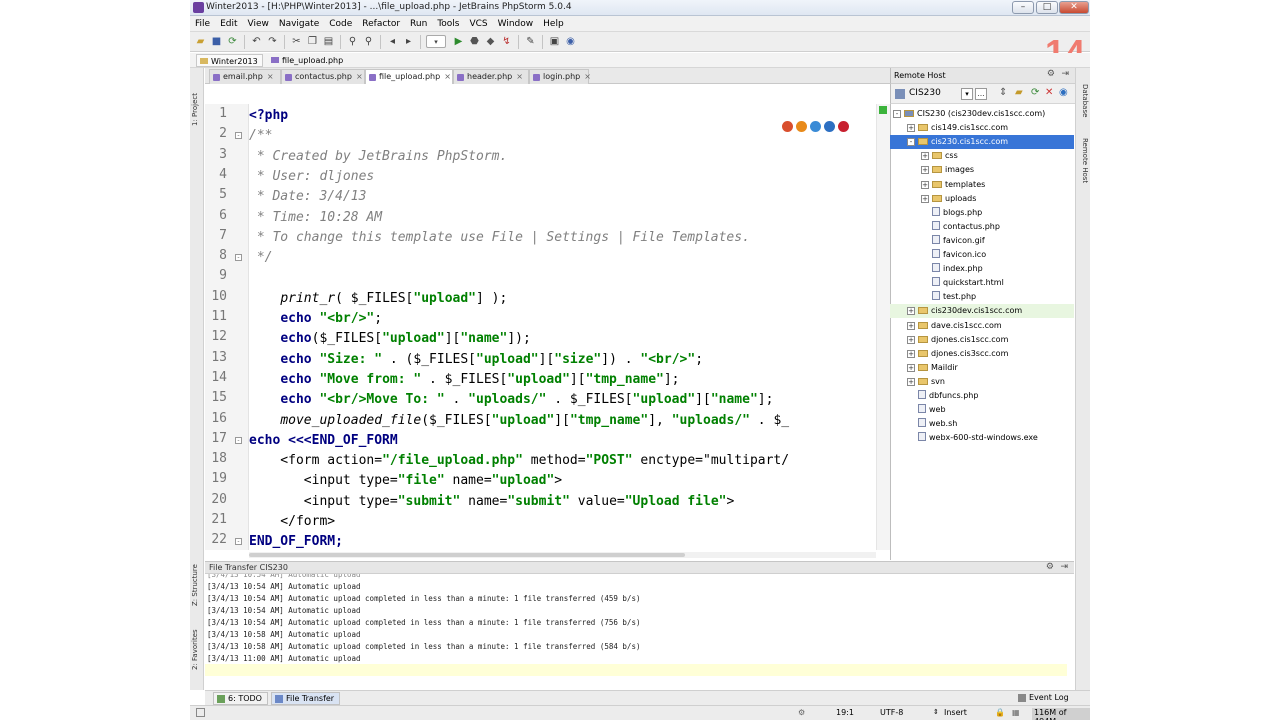 The image size is (1280, 720). What do you see at coordinates (323, 76) in the screenshot?
I see `tab-contactus-php: contactus.php ×` at bounding box center [323, 76].